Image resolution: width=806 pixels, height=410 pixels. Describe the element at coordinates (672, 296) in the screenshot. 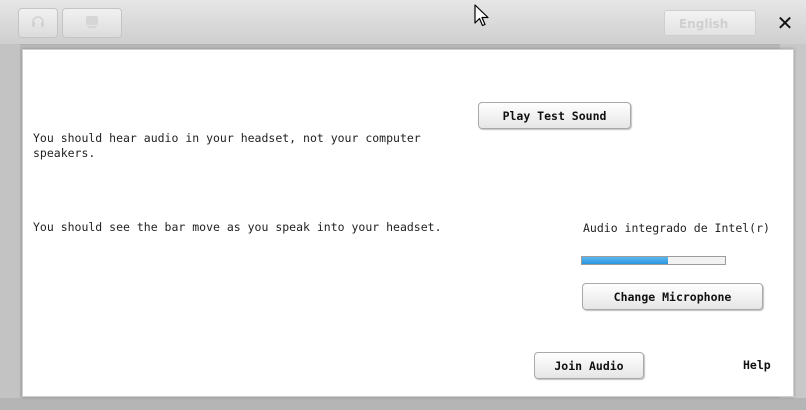

I see `change-microphone-button: Change Microphone` at that location.